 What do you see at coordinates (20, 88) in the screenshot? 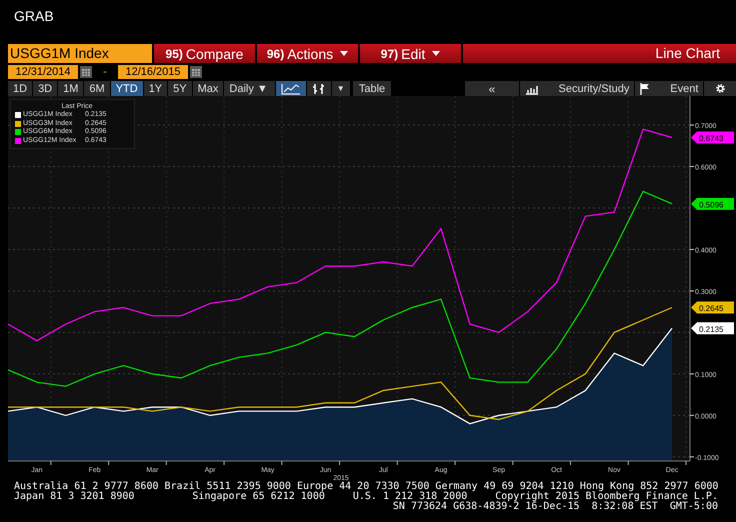
I see `period-tab: 1D` at bounding box center [20, 88].